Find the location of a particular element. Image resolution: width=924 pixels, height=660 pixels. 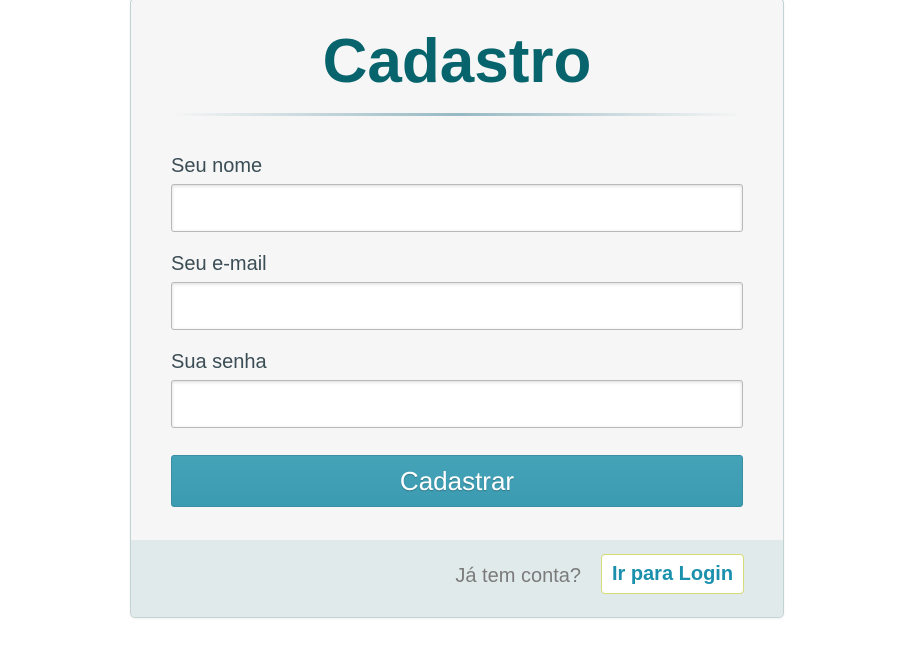

password-label: Sua senha is located at coordinates (219, 362).